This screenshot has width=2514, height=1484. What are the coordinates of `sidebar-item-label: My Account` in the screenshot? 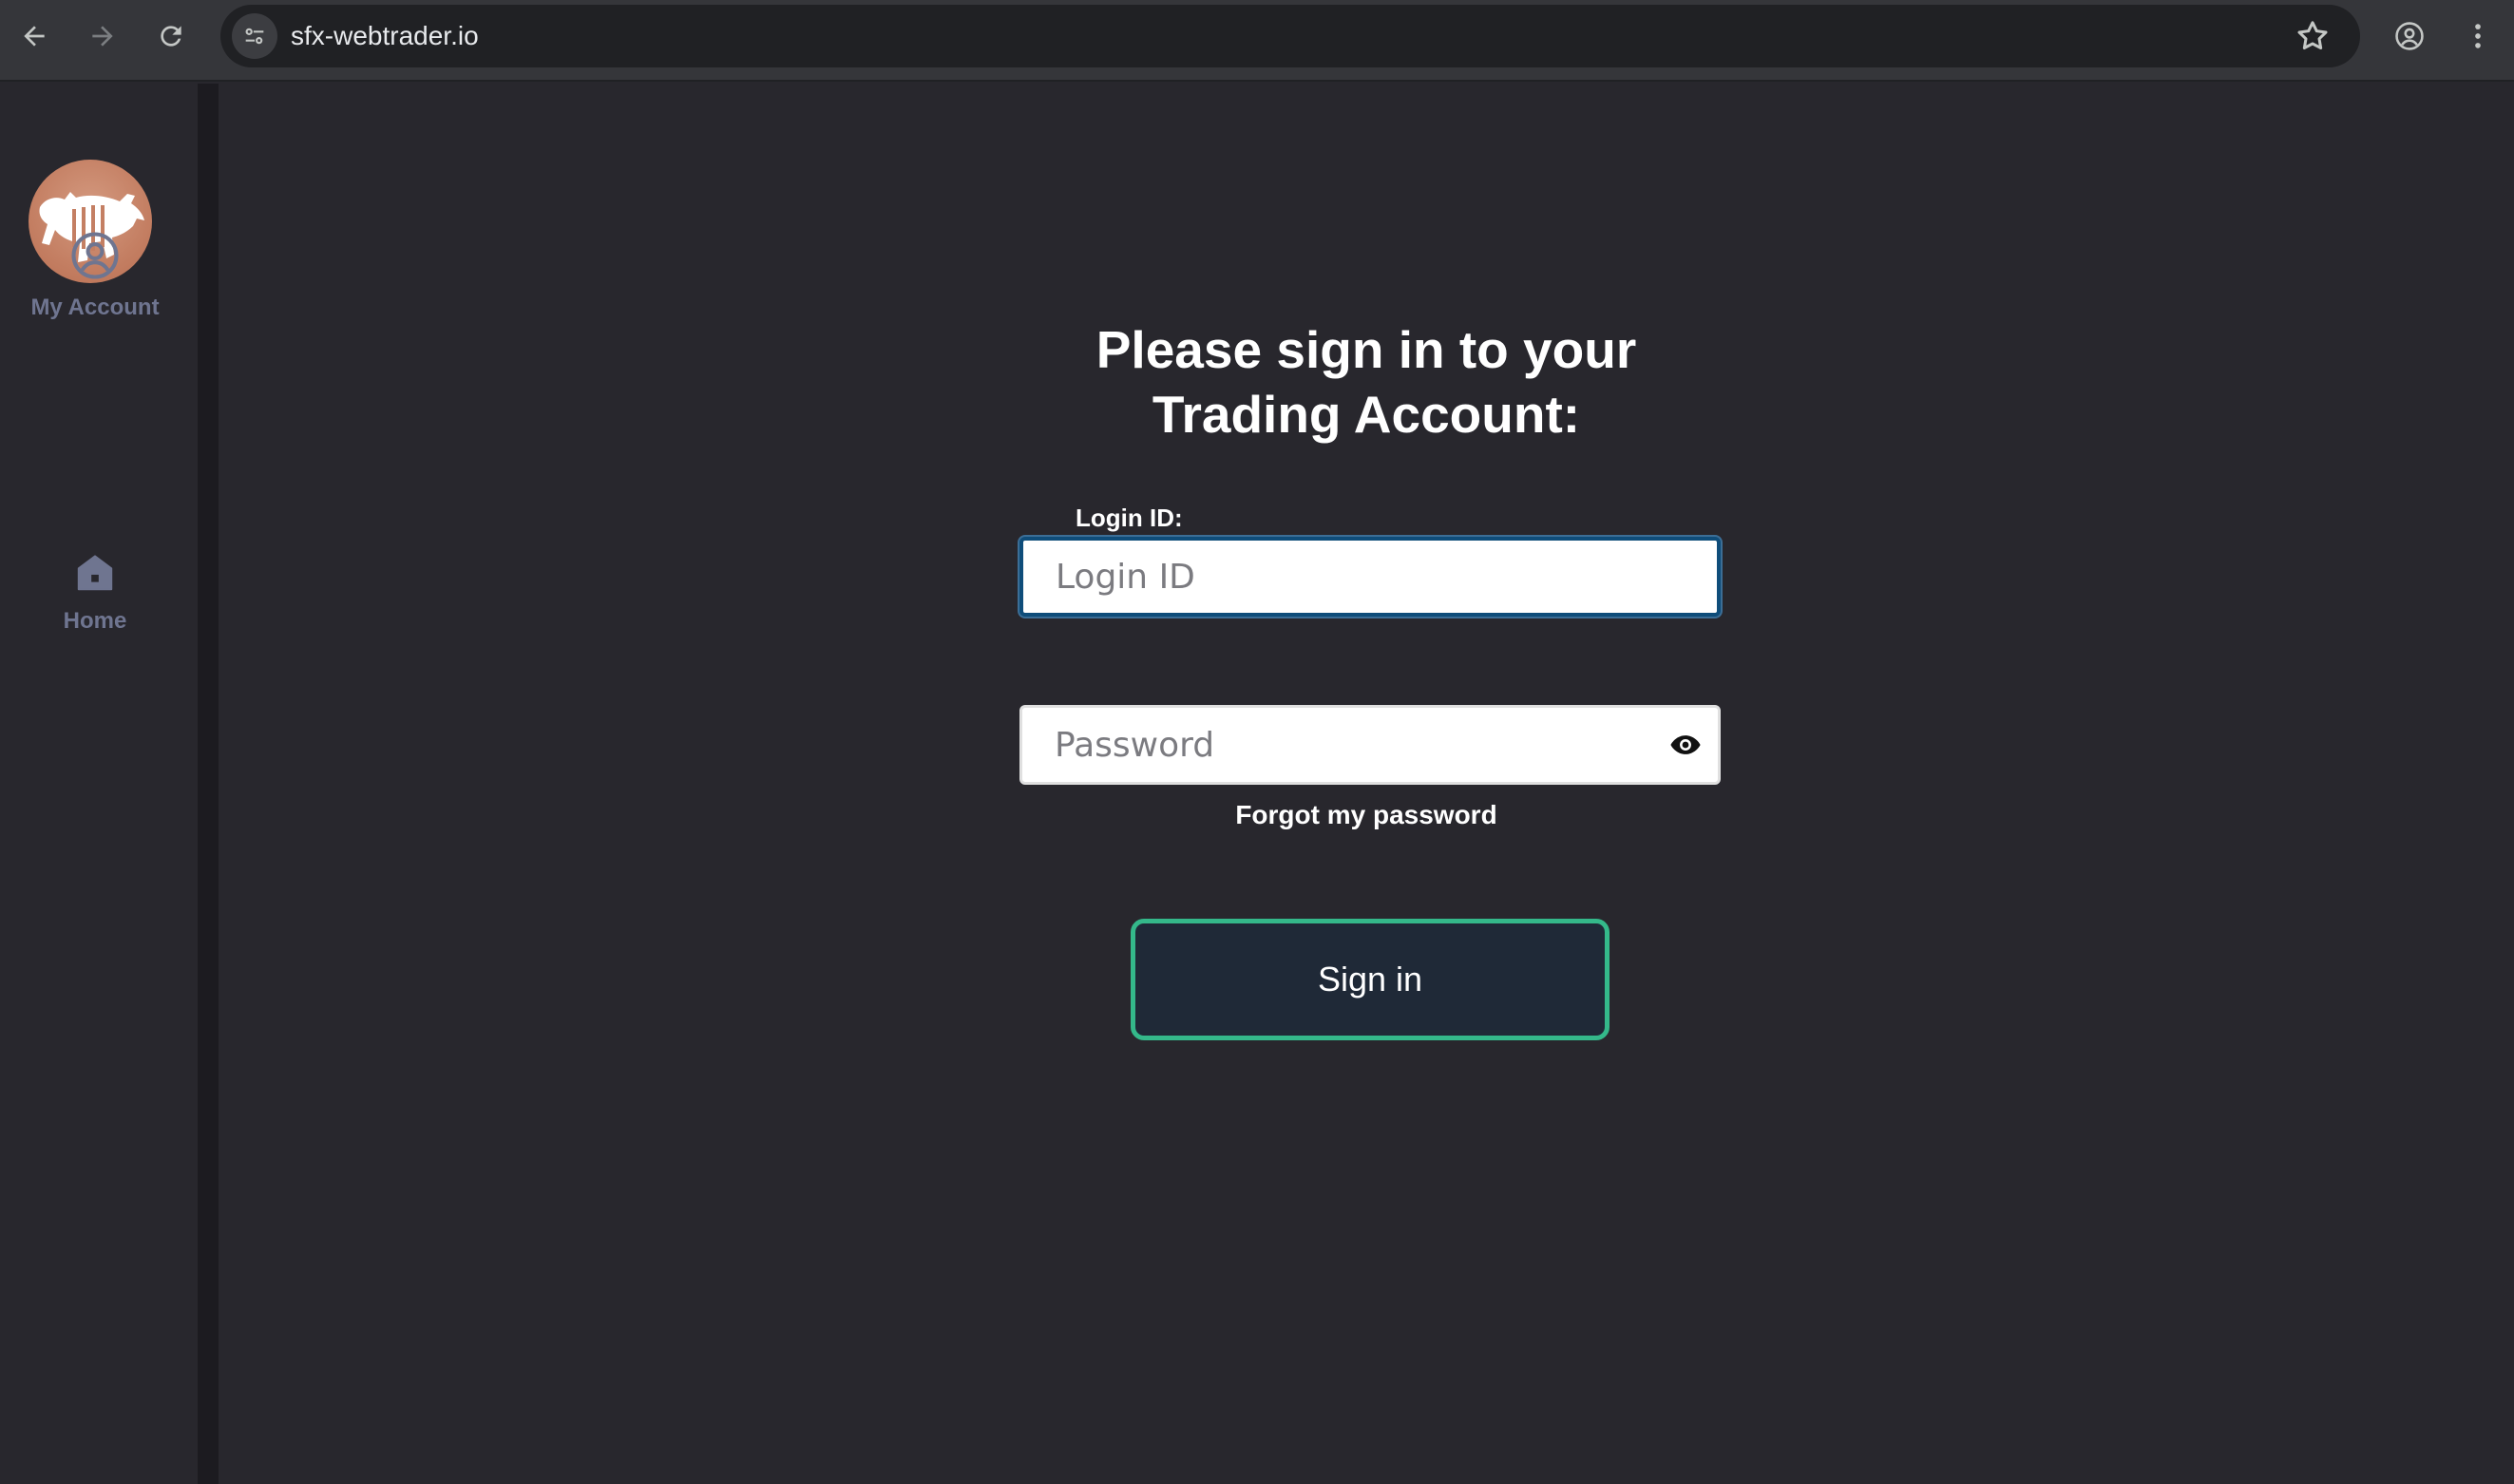 It's located at (95, 307).